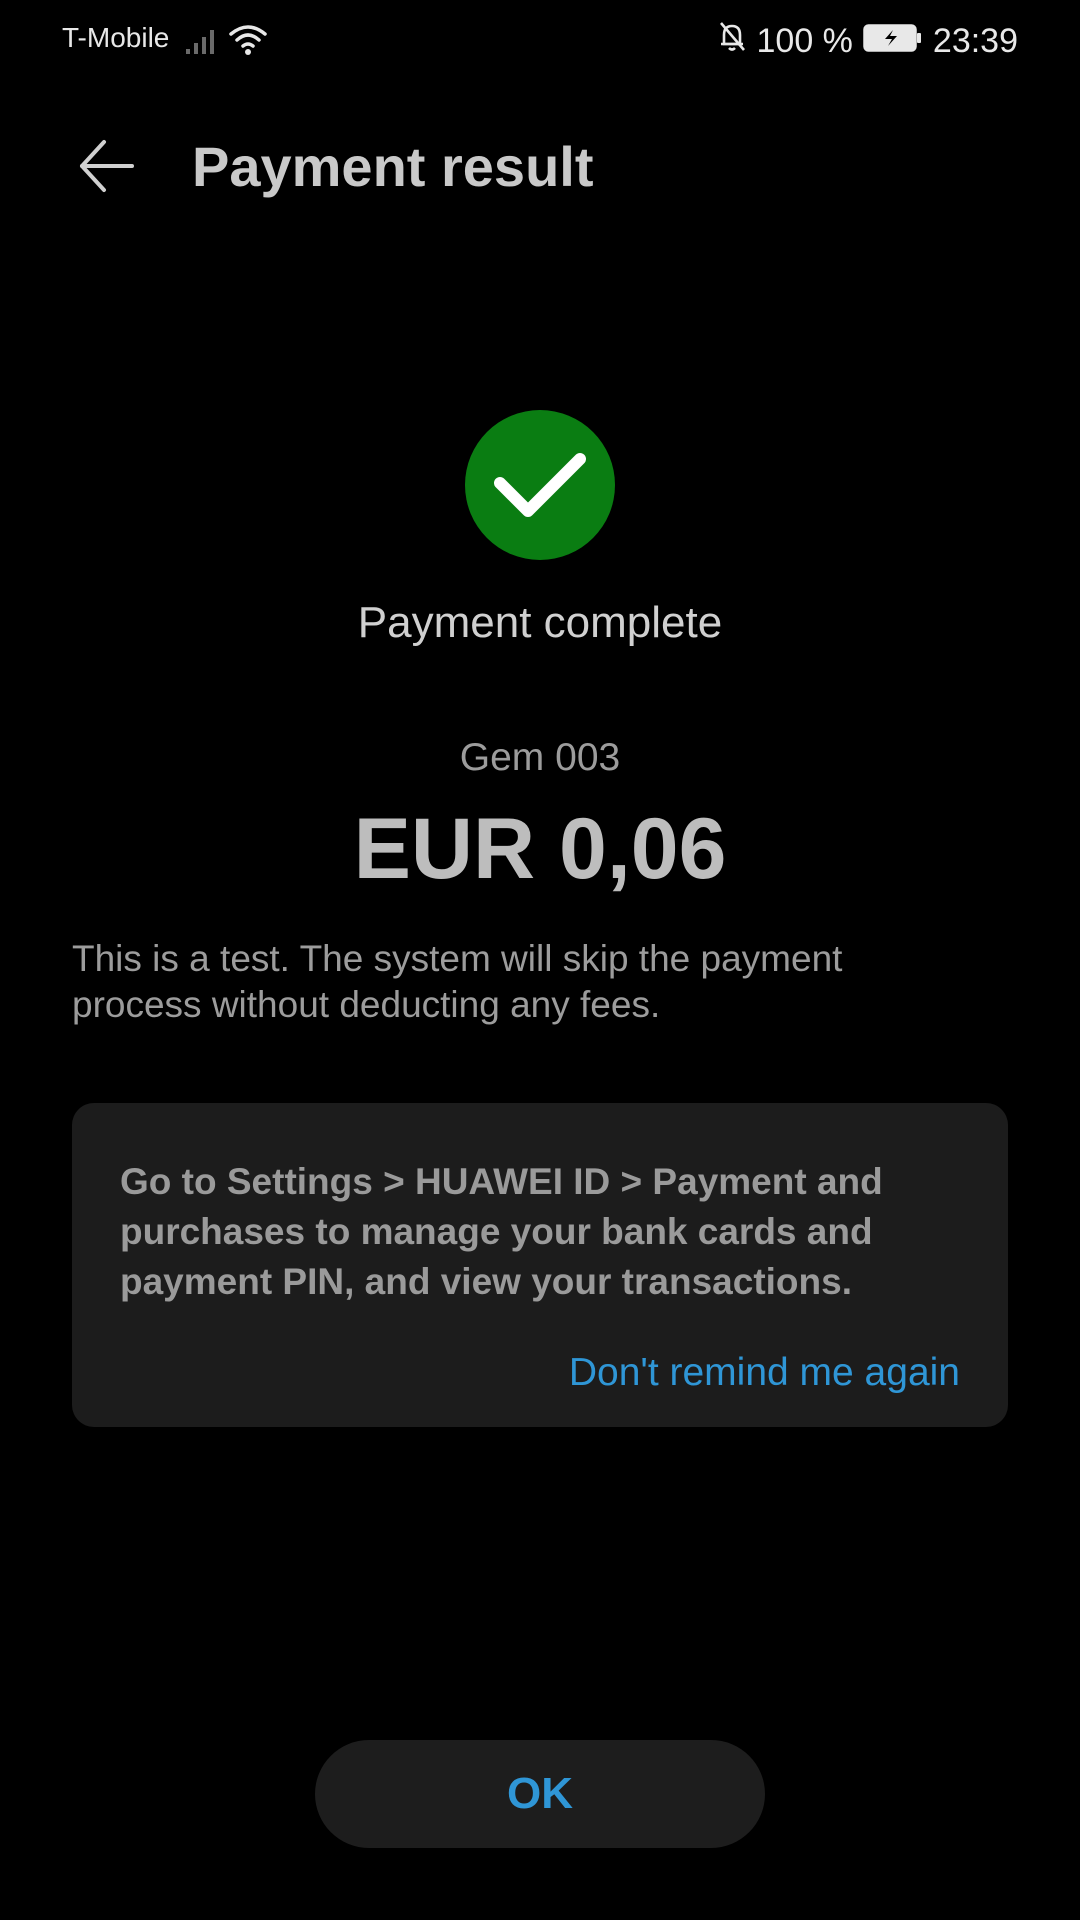  What do you see at coordinates (248, 41) in the screenshot?
I see `wifi-icon` at bounding box center [248, 41].